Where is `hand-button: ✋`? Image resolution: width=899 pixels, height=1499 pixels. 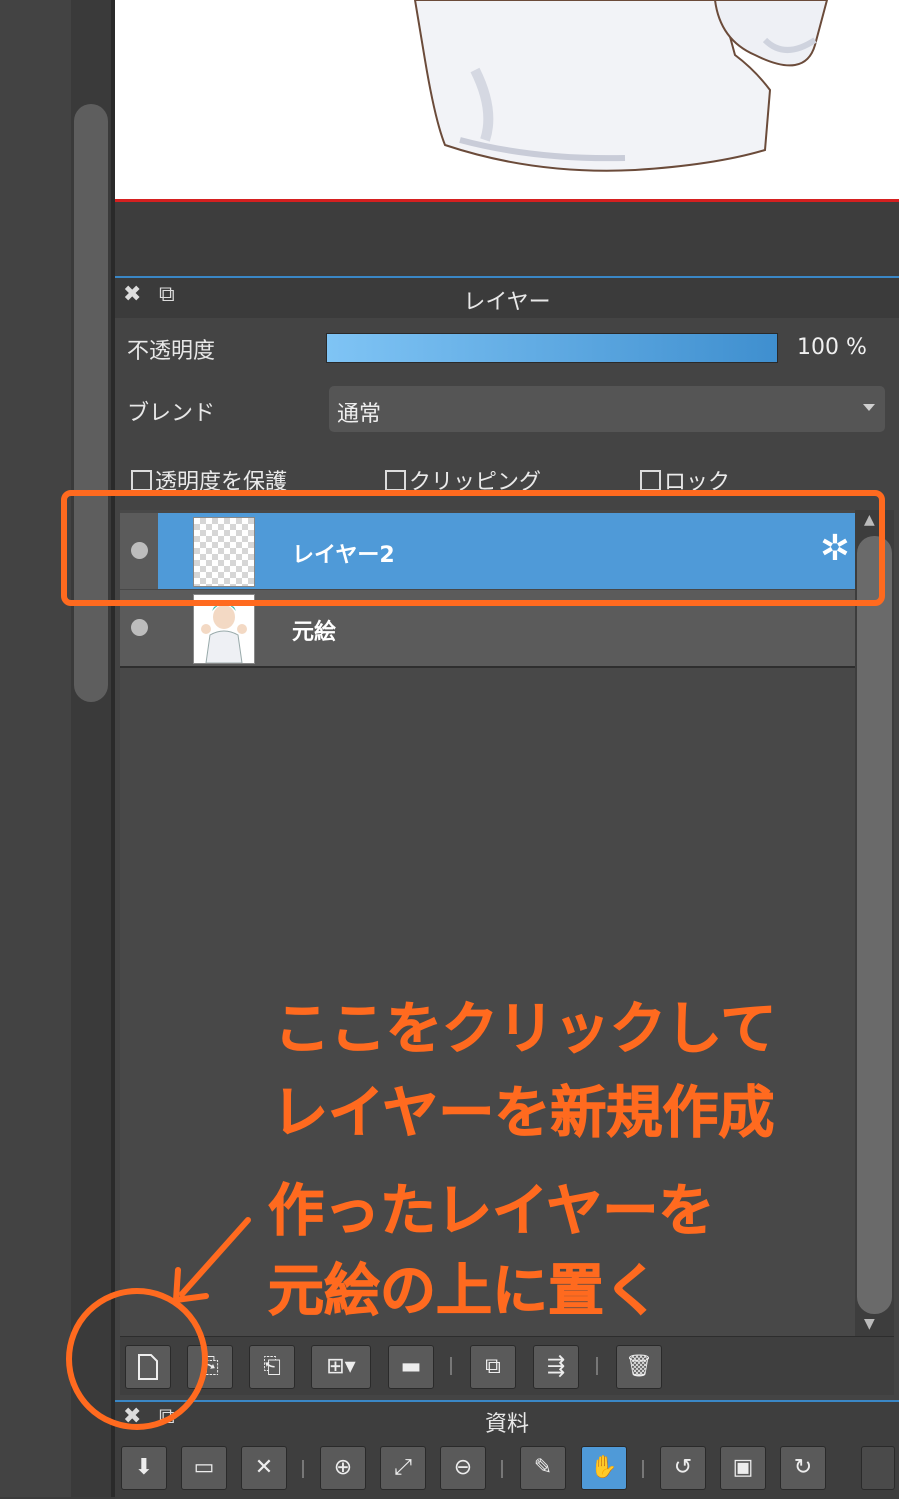
hand-button: ✋ is located at coordinates (604, 1468).